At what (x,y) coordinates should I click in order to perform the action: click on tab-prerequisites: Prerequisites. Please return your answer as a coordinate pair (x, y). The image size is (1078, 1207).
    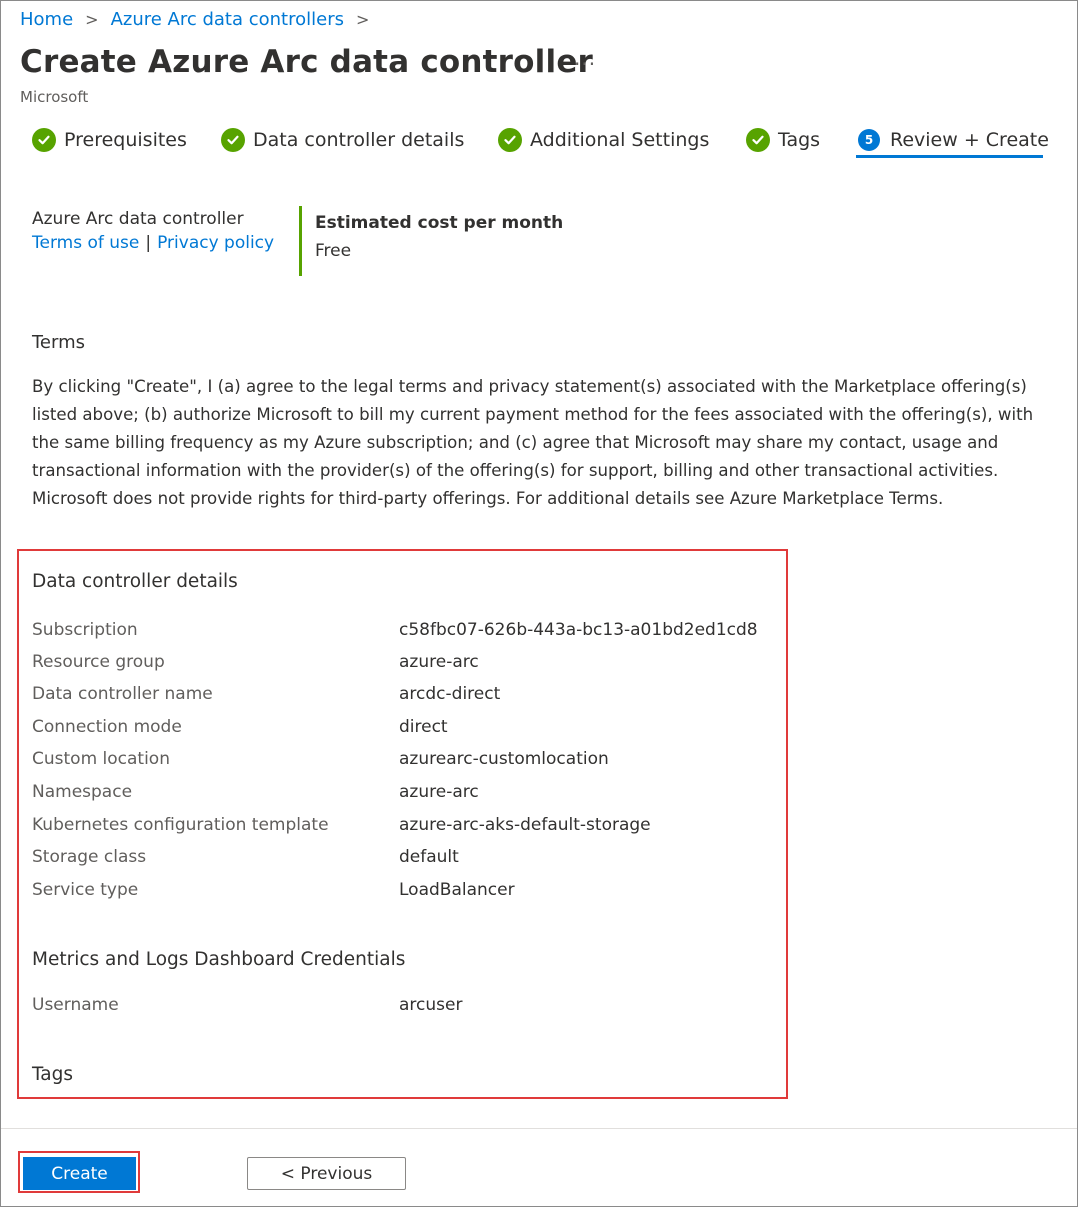
    Looking at the image, I should click on (109, 140).